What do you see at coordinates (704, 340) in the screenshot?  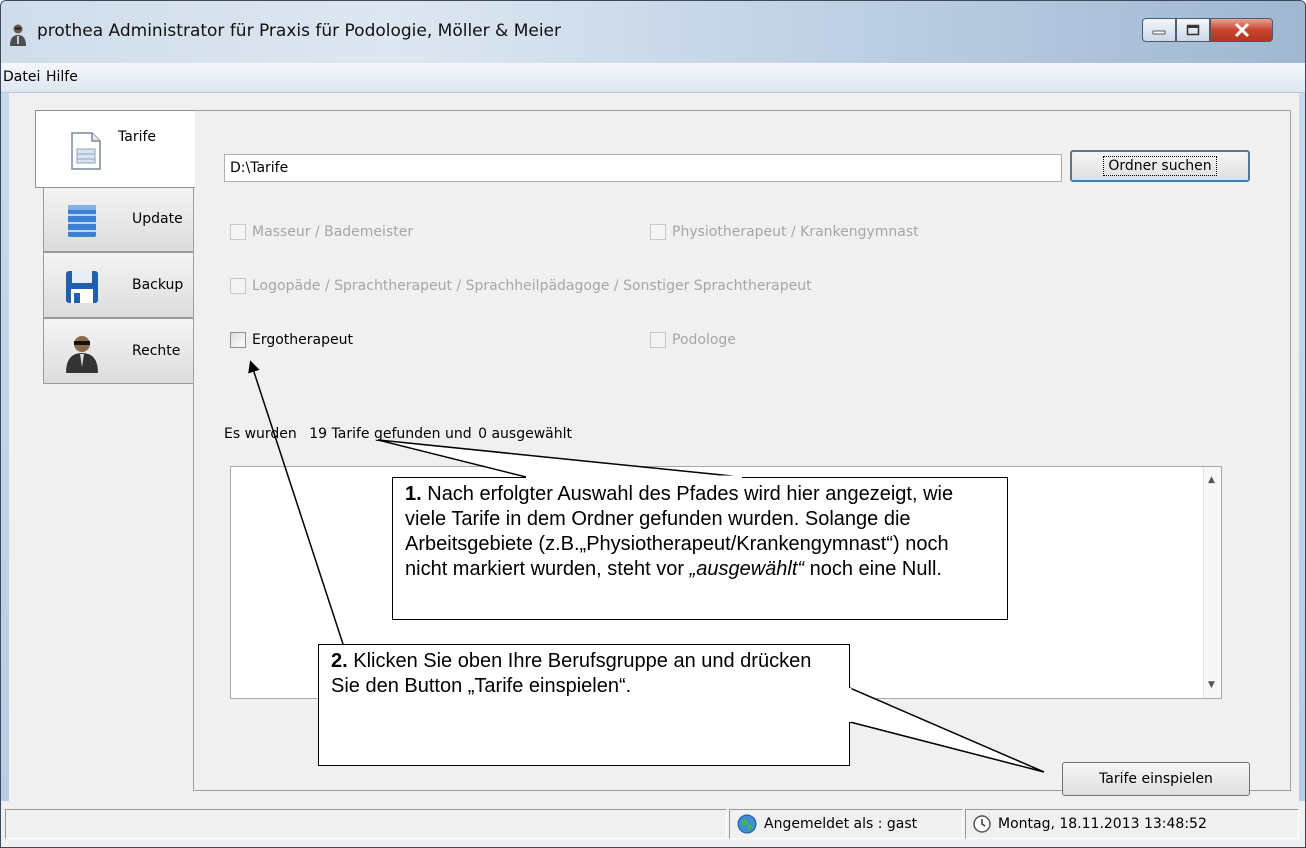 I see `checkbox-podologe-label: Podologe` at bounding box center [704, 340].